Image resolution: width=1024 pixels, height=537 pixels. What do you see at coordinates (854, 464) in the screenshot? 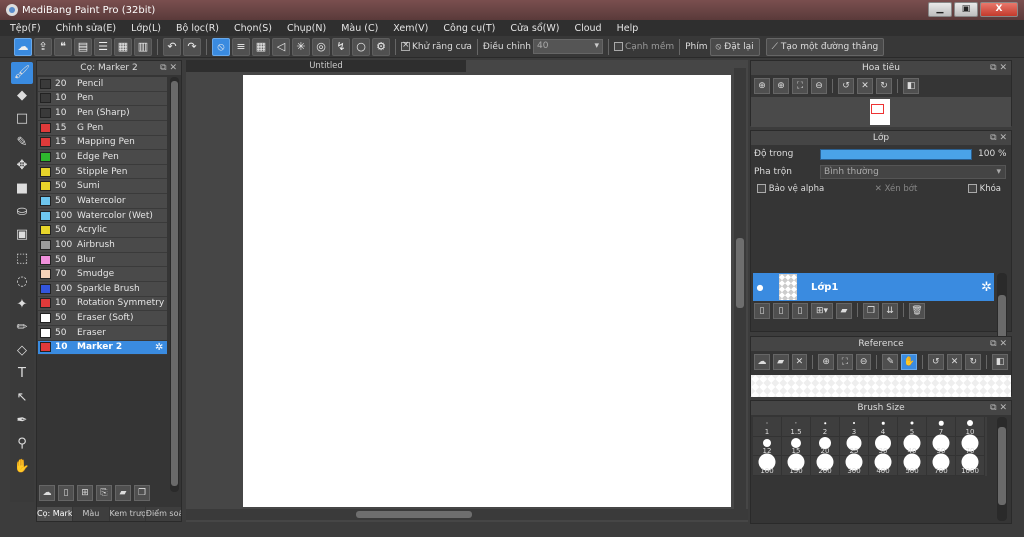
I see `brush-size-option: 300` at bounding box center [854, 464].